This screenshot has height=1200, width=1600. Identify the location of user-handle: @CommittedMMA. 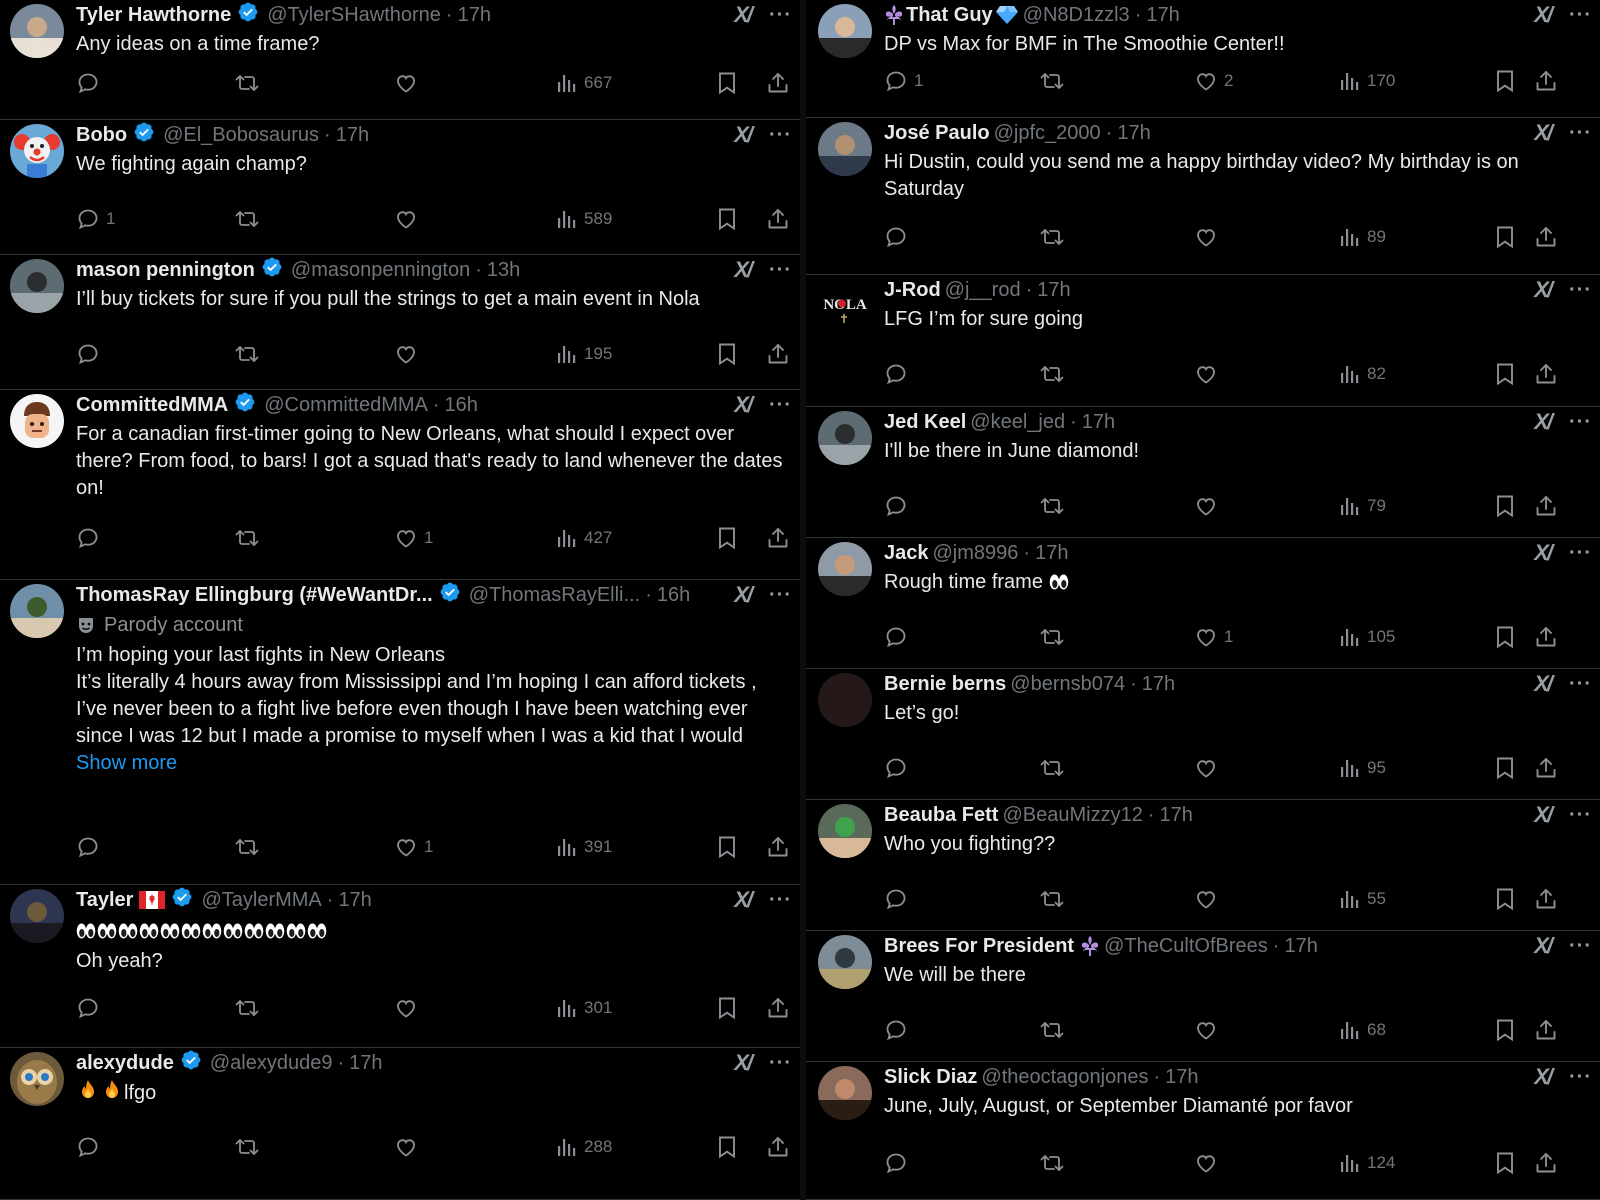
(346, 405).